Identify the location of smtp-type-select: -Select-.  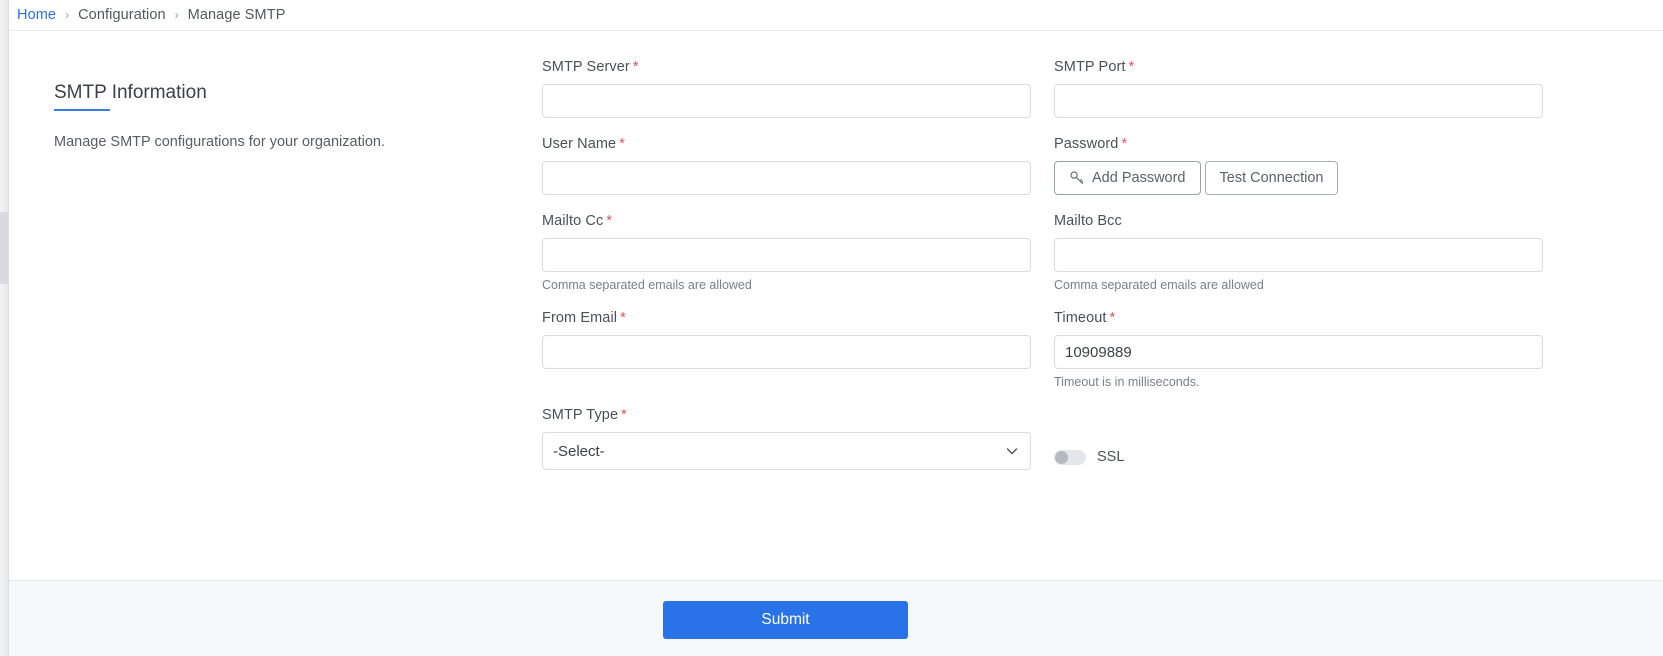
(786, 451).